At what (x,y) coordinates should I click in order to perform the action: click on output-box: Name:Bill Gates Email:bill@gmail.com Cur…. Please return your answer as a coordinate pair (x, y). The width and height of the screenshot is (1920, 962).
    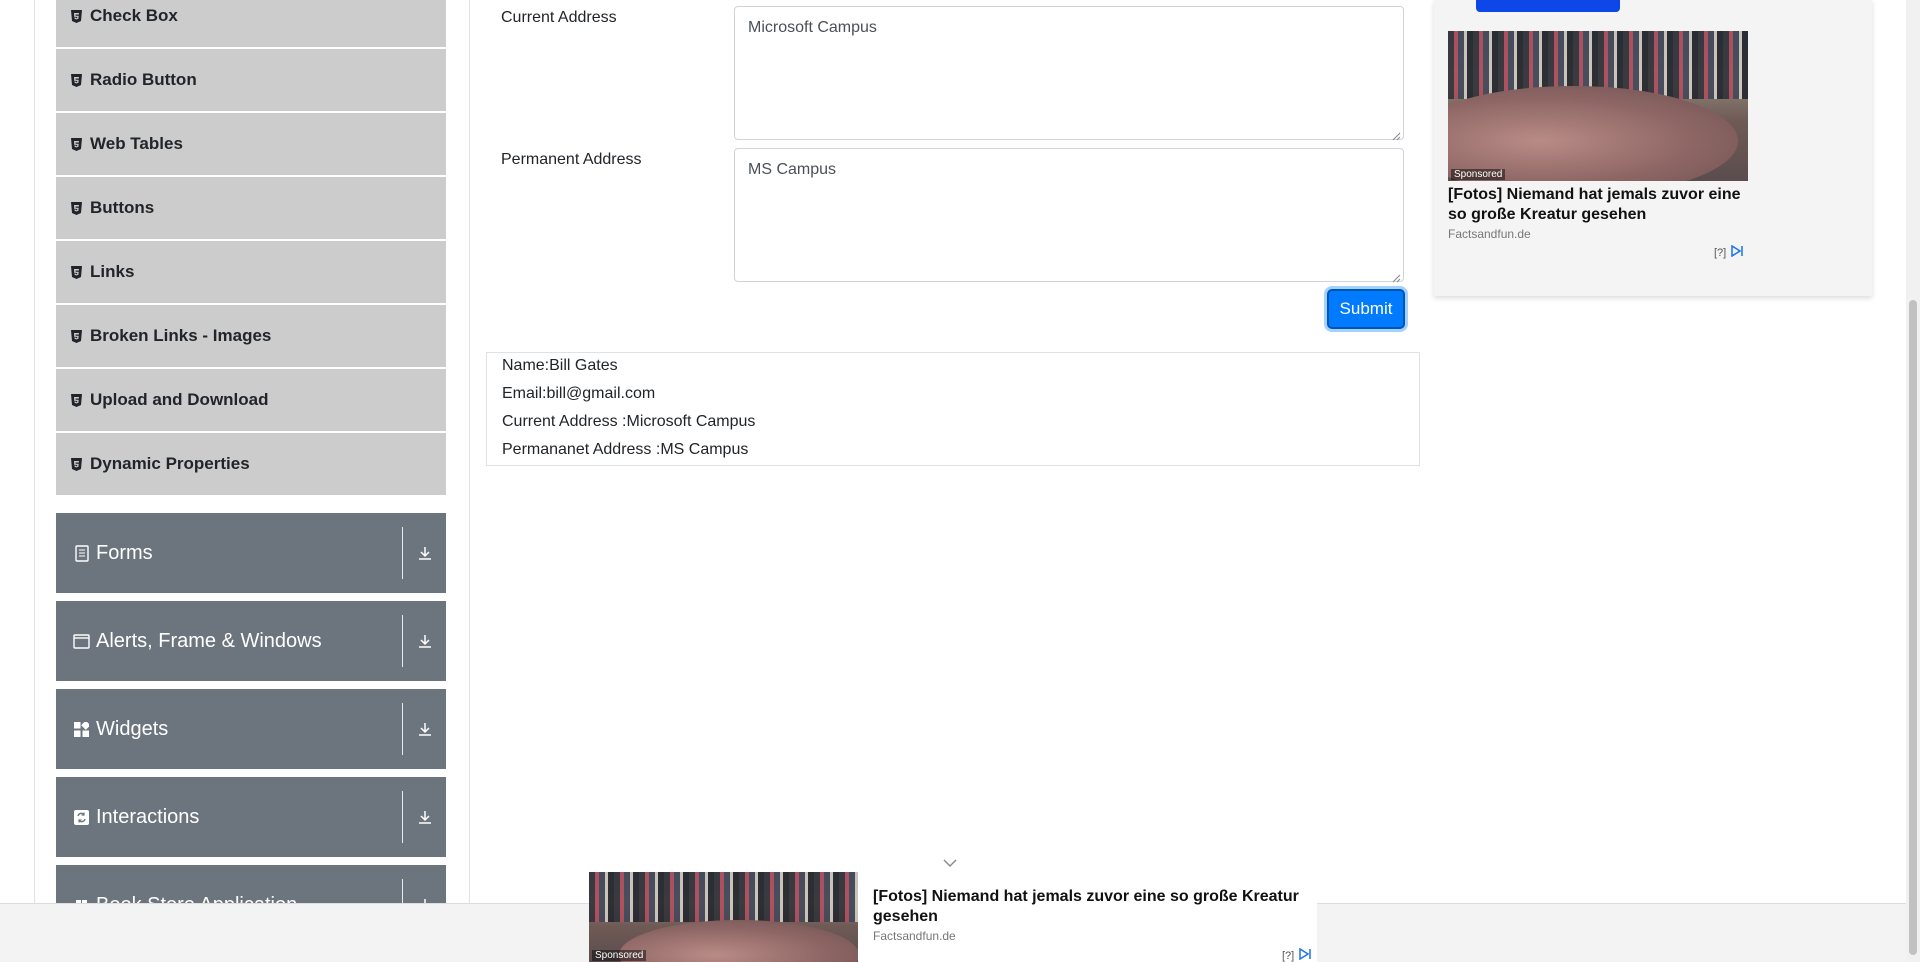
    Looking at the image, I should click on (953, 409).